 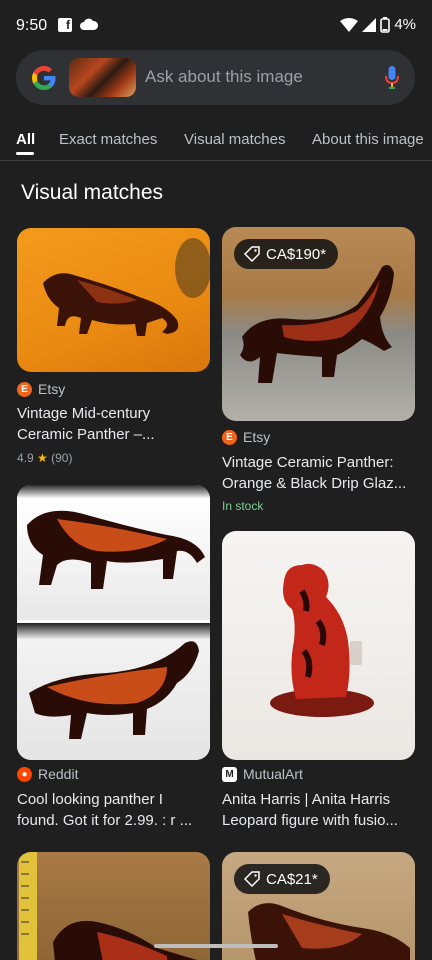 What do you see at coordinates (108, 139) in the screenshot?
I see `tab-exact-matches: Exact matches` at bounding box center [108, 139].